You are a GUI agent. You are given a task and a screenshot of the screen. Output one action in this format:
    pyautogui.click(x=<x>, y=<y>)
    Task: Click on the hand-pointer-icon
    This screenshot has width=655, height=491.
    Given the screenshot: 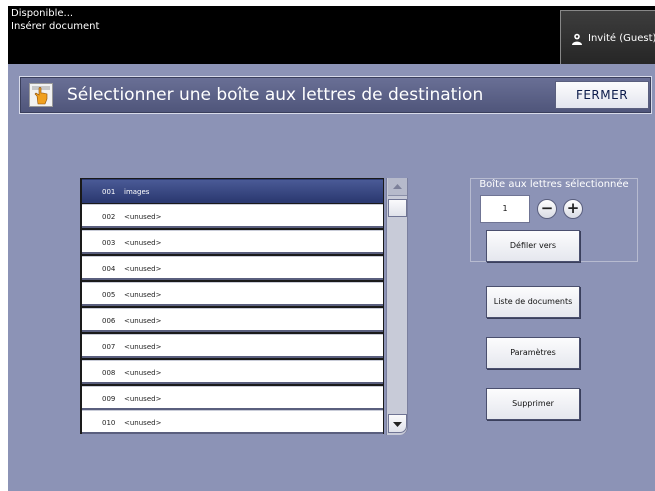 What is the action you would take?
    pyautogui.click(x=41, y=95)
    